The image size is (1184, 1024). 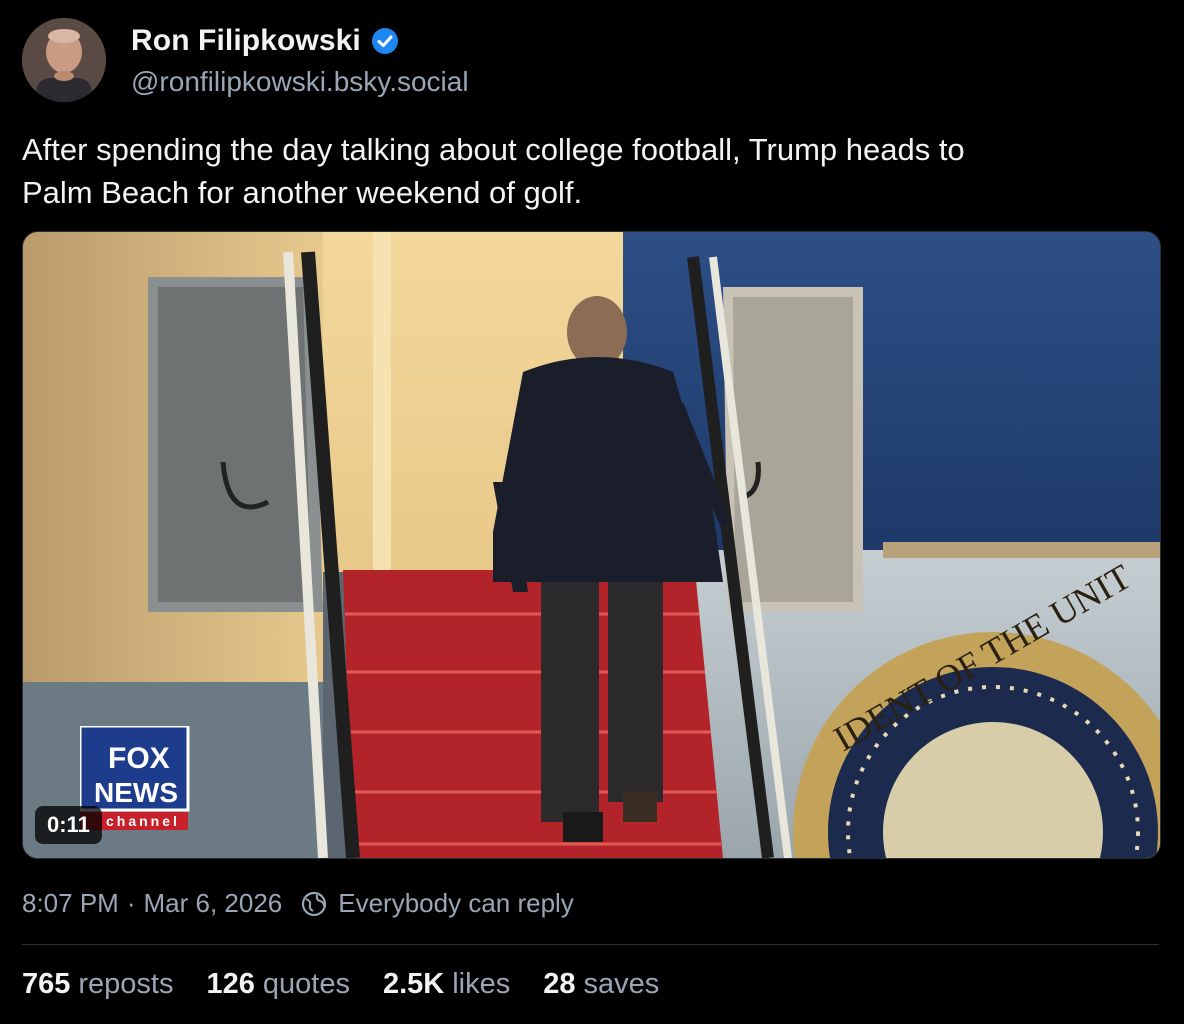 What do you see at coordinates (302, 192) in the screenshot?
I see `post-text-line-2: Palm Beach for another weekend of golf.` at bounding box center [302, 192].